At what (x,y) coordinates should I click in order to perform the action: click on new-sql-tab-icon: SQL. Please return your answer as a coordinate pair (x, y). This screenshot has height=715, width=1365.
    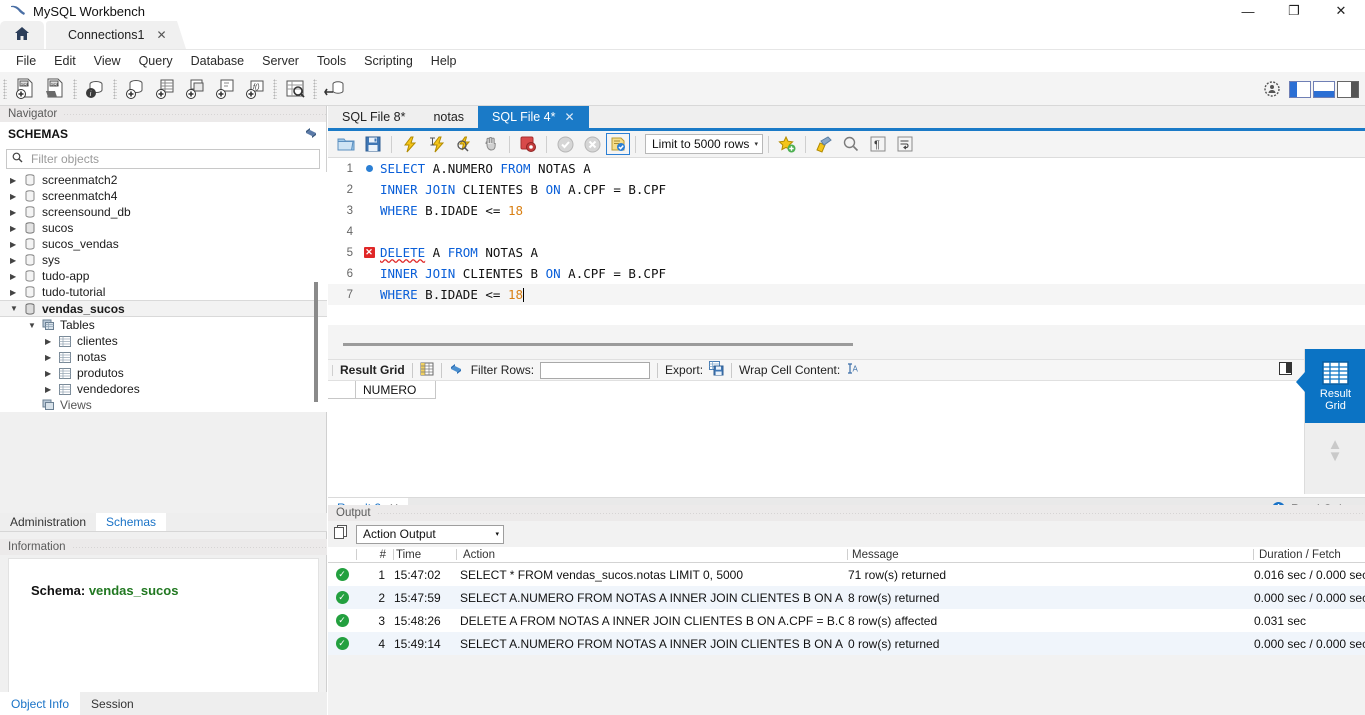
    Looking at the image, I should click on (25, 89).